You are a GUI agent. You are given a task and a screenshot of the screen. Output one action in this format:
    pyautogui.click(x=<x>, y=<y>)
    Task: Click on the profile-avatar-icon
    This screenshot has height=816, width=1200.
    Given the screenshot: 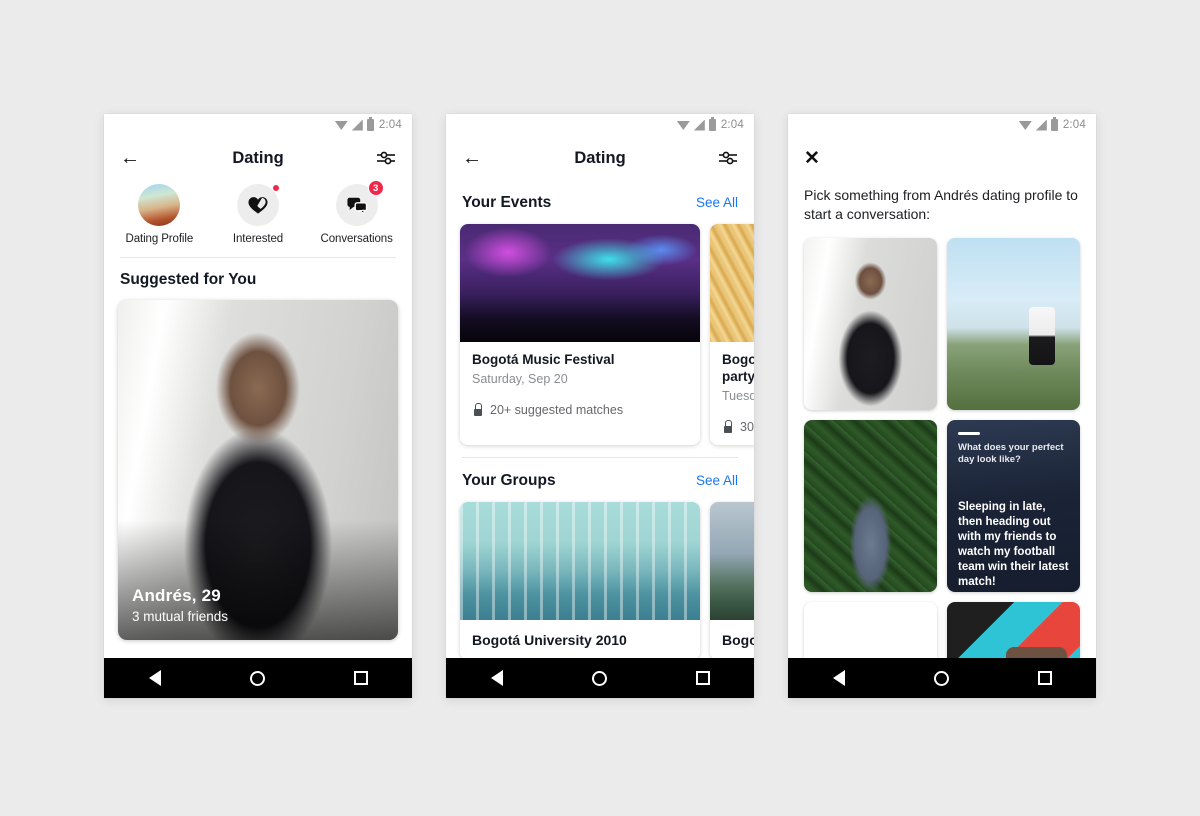 What is the action you would take?
    pyautogui.click(x=159, y=205)
    